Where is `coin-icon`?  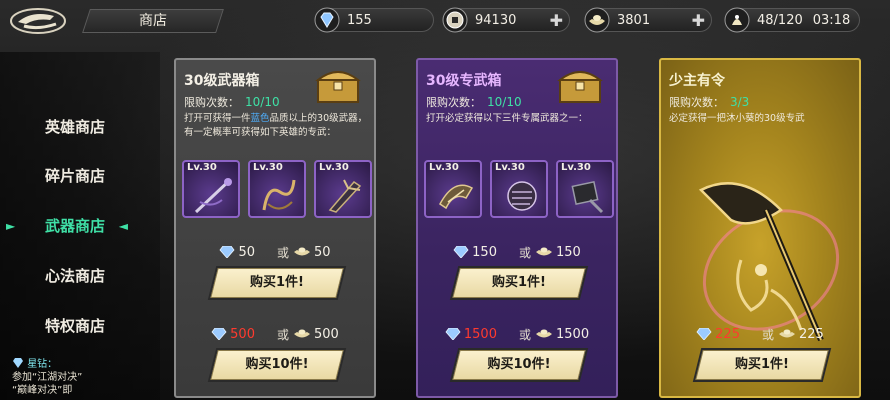
coin-icon is located at coordinates (455, 20).